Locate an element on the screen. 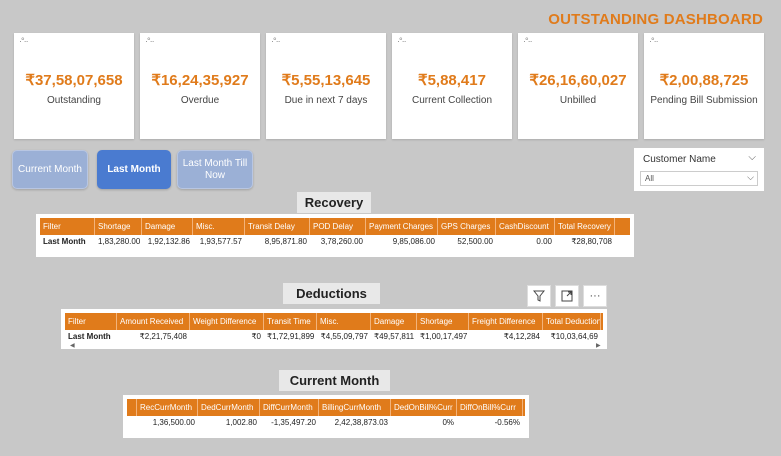  column-header is located at coordinates (132, 407).